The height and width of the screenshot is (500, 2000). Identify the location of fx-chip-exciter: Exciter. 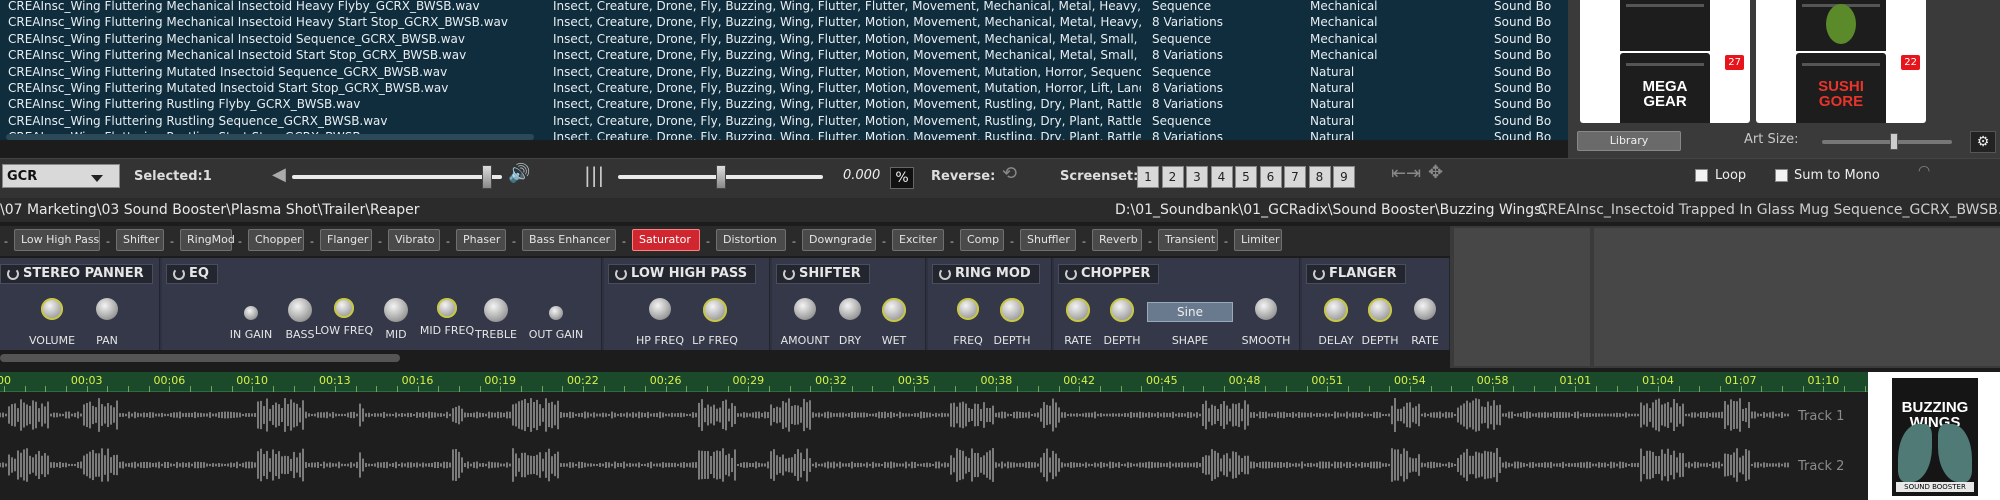
(918, 240).